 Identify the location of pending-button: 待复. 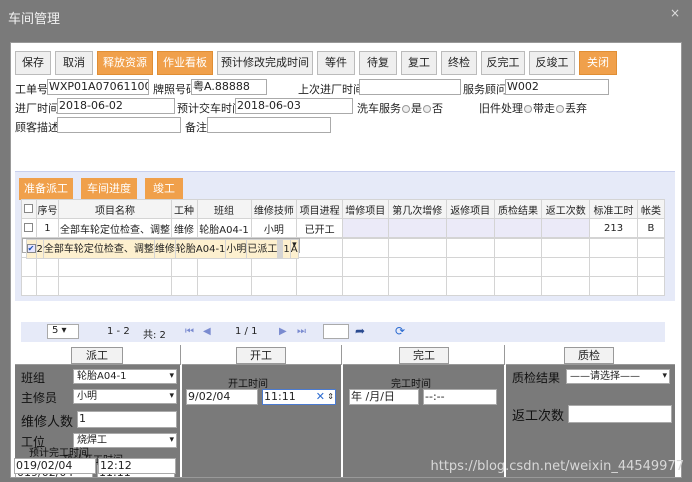
(378, 63).